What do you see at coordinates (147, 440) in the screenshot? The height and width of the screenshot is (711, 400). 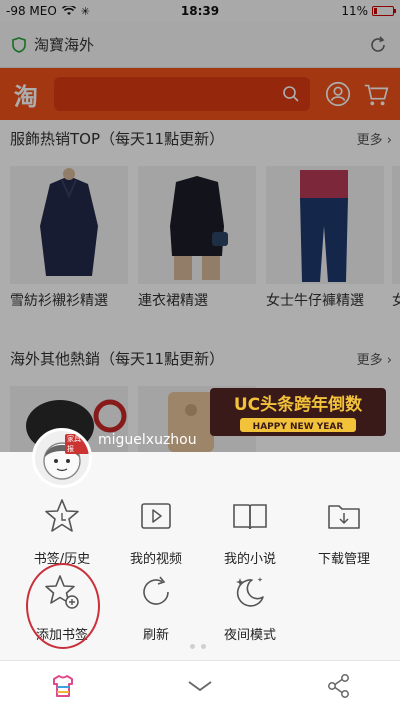 I see `username: miguelxuzhou` at bounding box center [147, 440].